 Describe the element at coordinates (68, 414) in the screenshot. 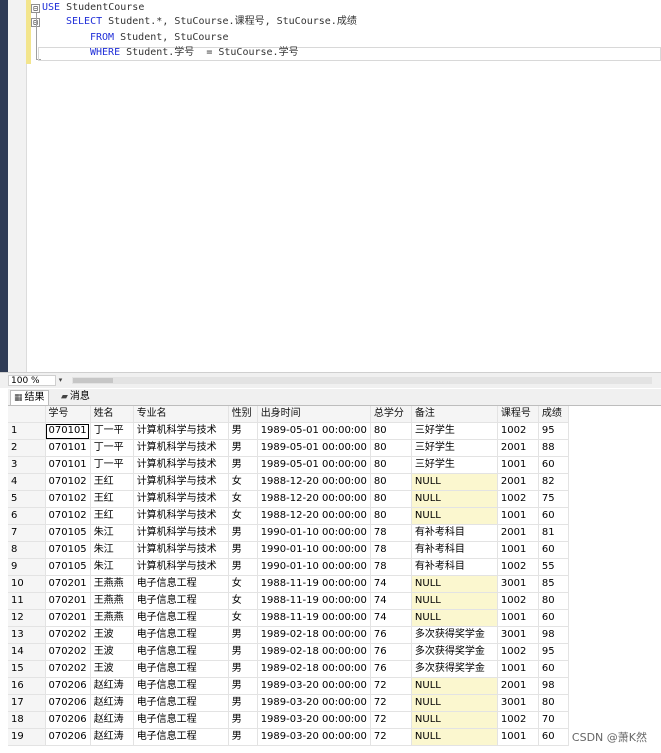

I see `column-header: 学号` at that location.